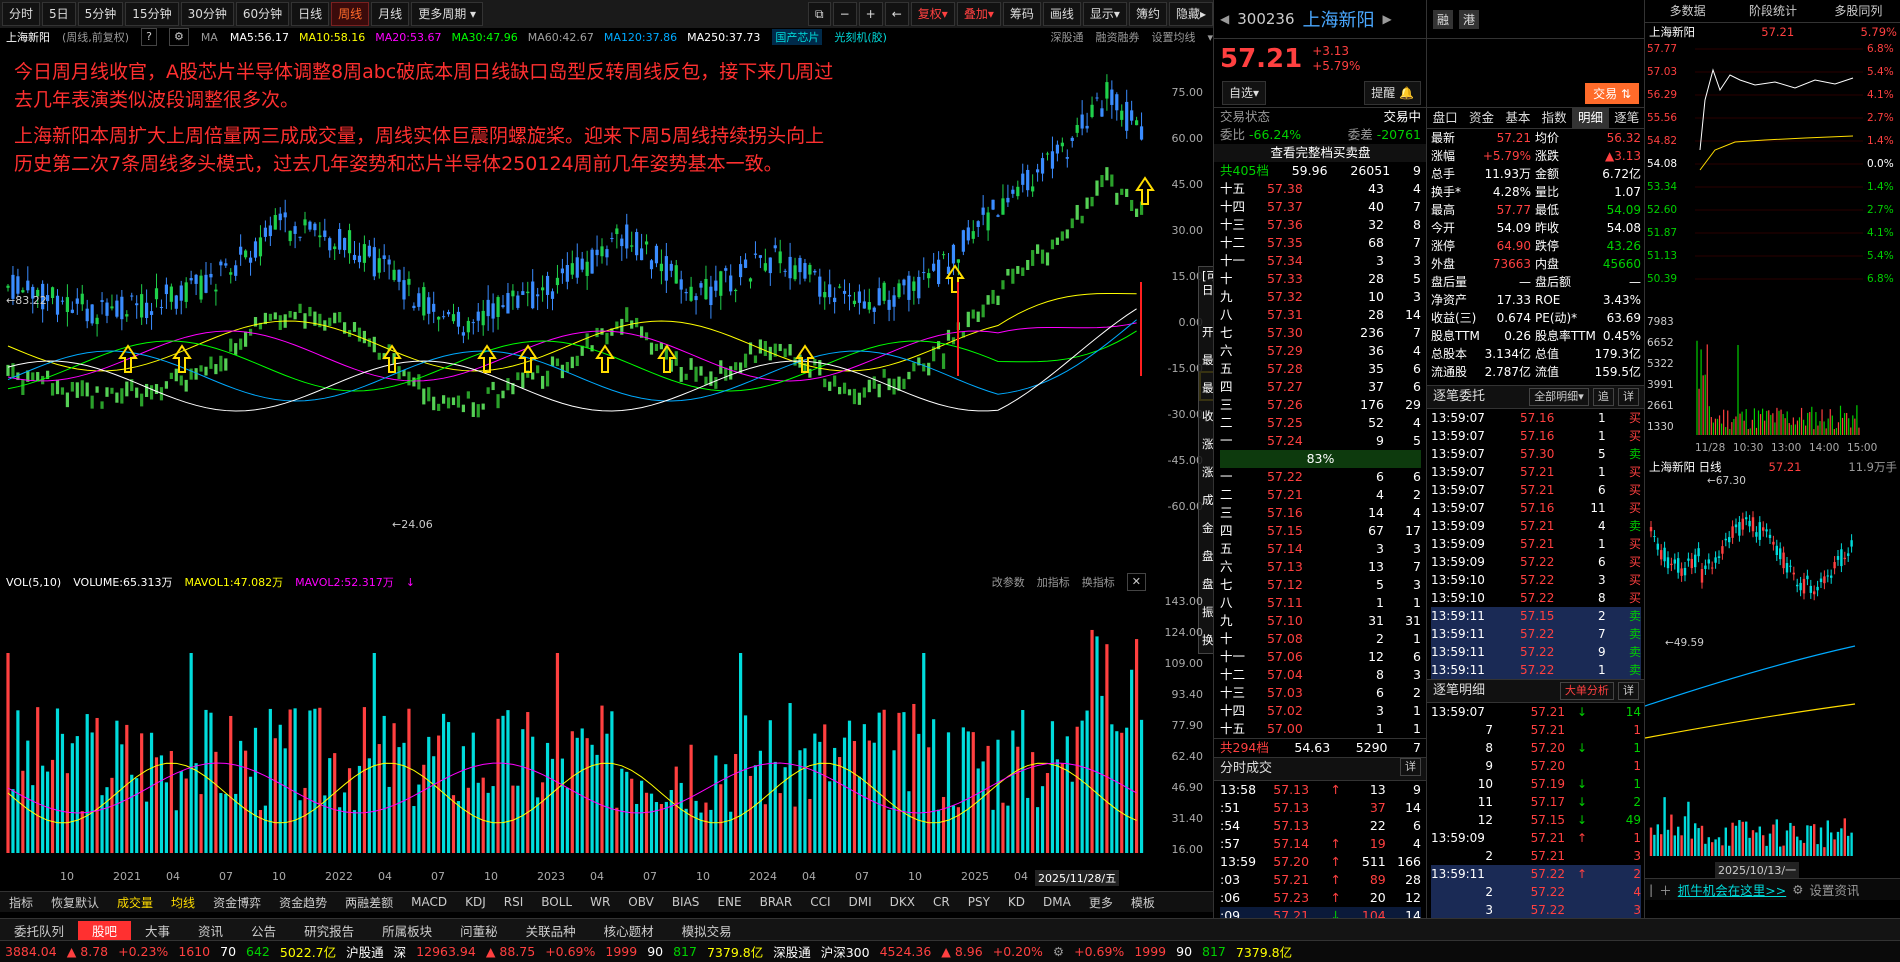 This screenshot has height=962, width=1900. Describe the element at coordinates (1098, 582) in the screenshot. I see `vol-switch-indicator: 换指标` at that location.